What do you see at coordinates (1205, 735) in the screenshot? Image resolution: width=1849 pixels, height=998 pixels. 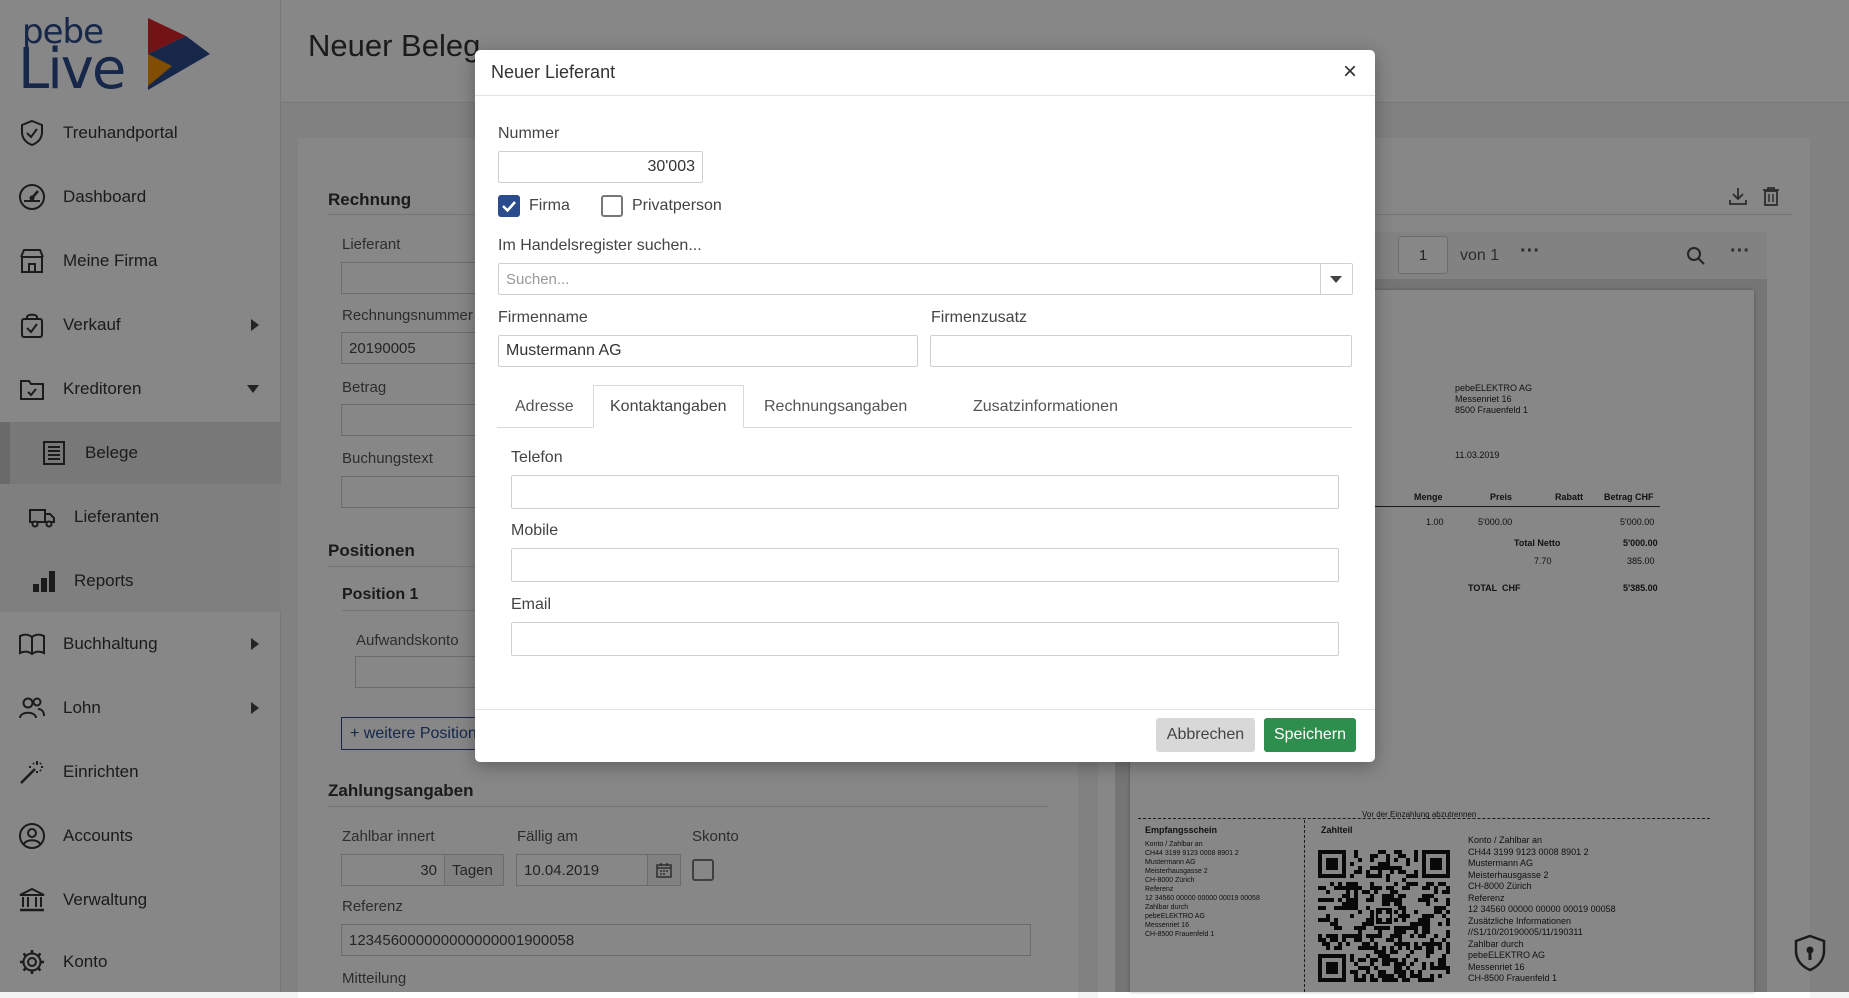 I see `cancel-button: Abbrechen` at bounding box center [1205, 735].